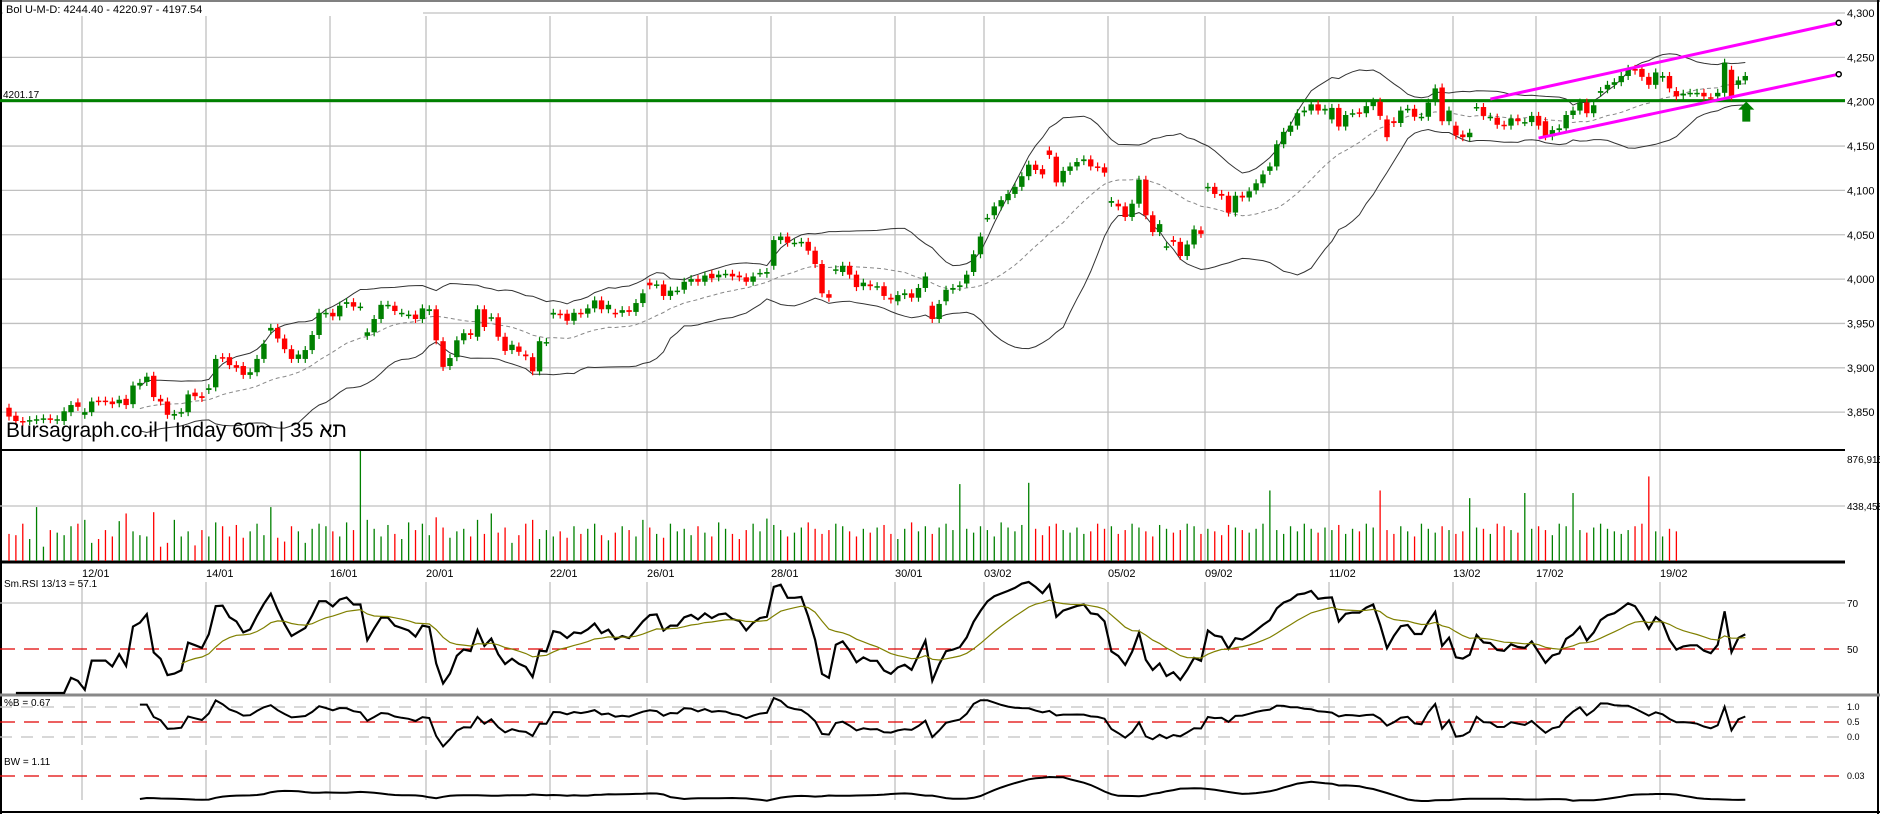 Image resolution: width=1880 pixels, height=814 pixels. I want to click on date-tick-label: 26/01, so click(661, 574).